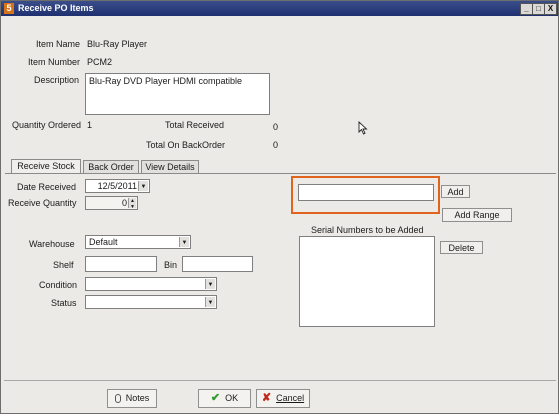  What do you see at coordinates (54, 62) in the screenshot?
I see `item-number-label: Item Number` at bounding box center [54, 62].